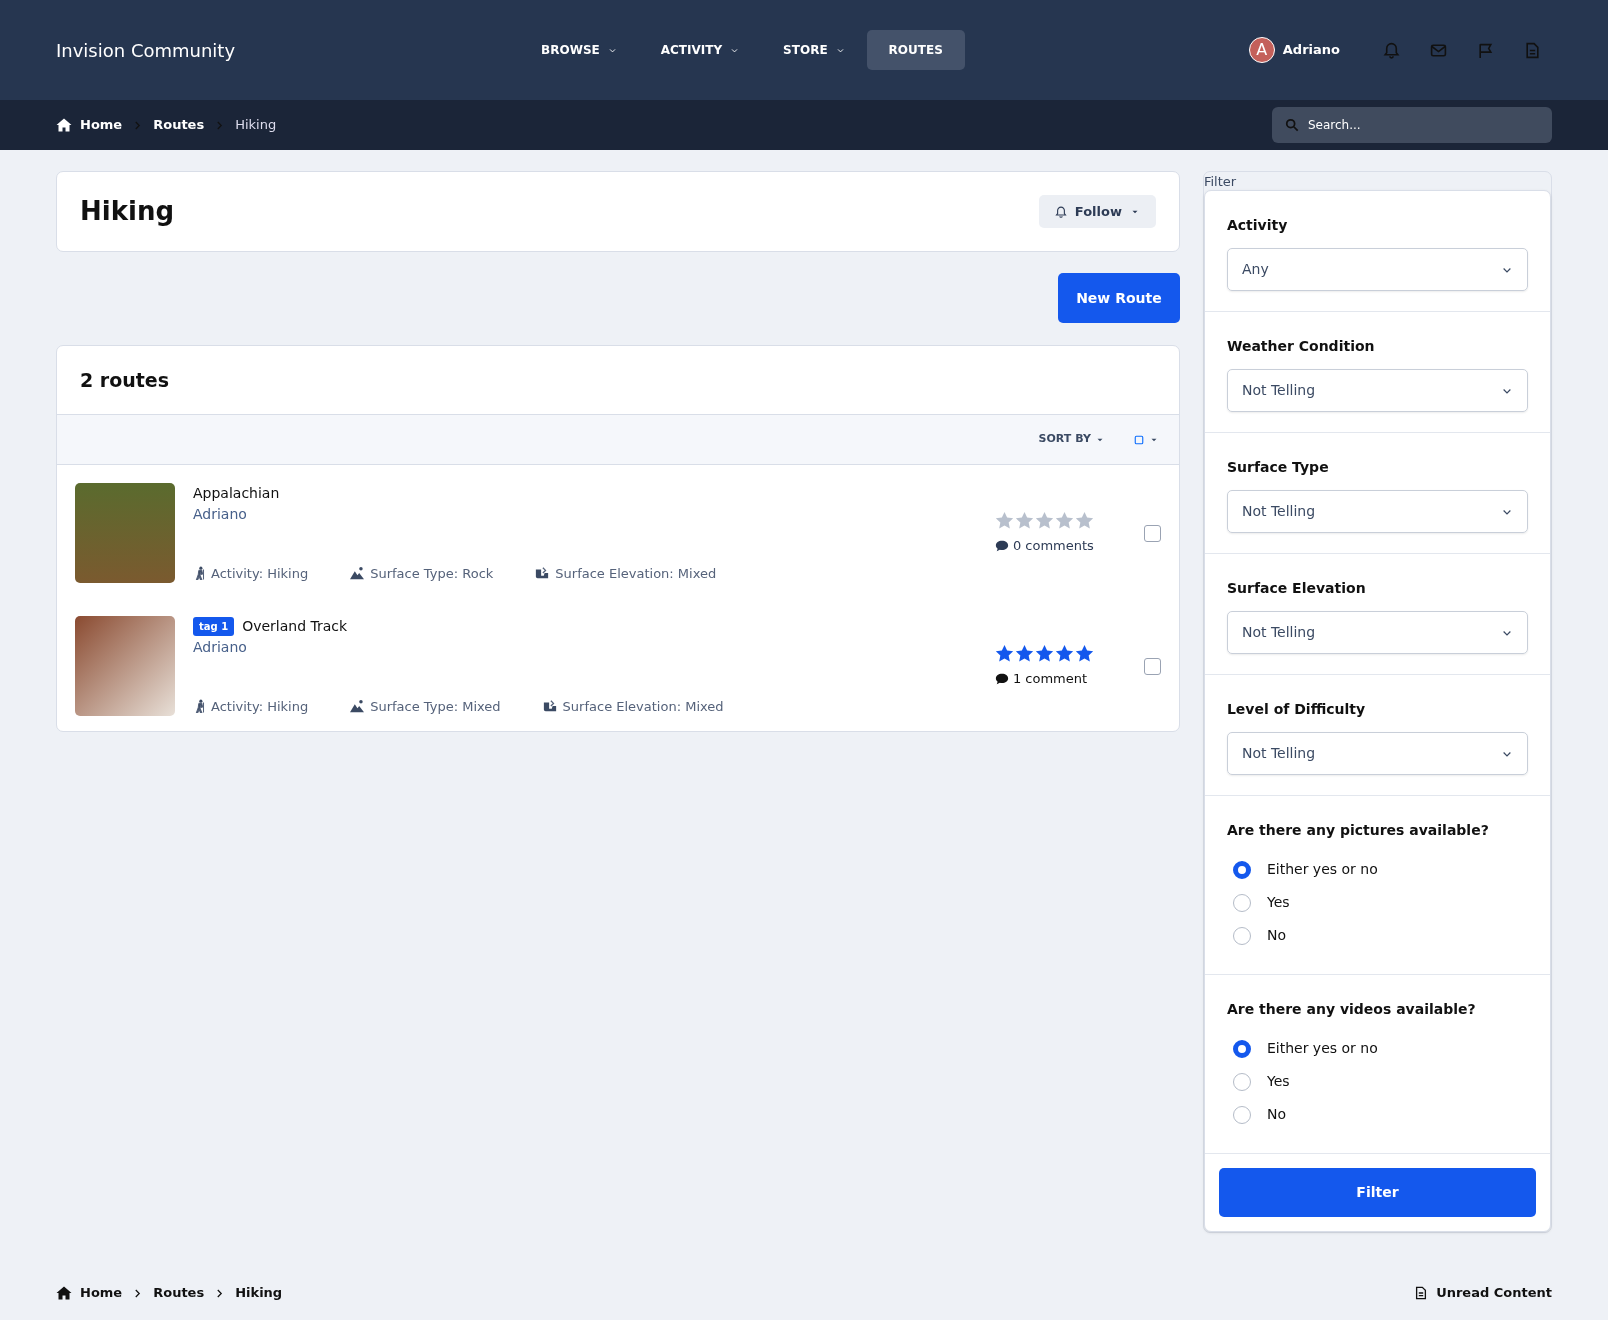  I want to click on route-meta: Surface Type: Rock, so click(432, 573).